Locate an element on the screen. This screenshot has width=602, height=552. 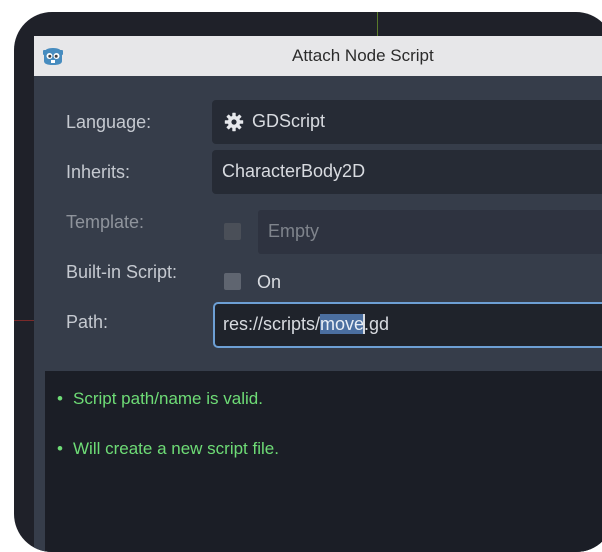
path-selection: move is located at coordinates (342, 324).